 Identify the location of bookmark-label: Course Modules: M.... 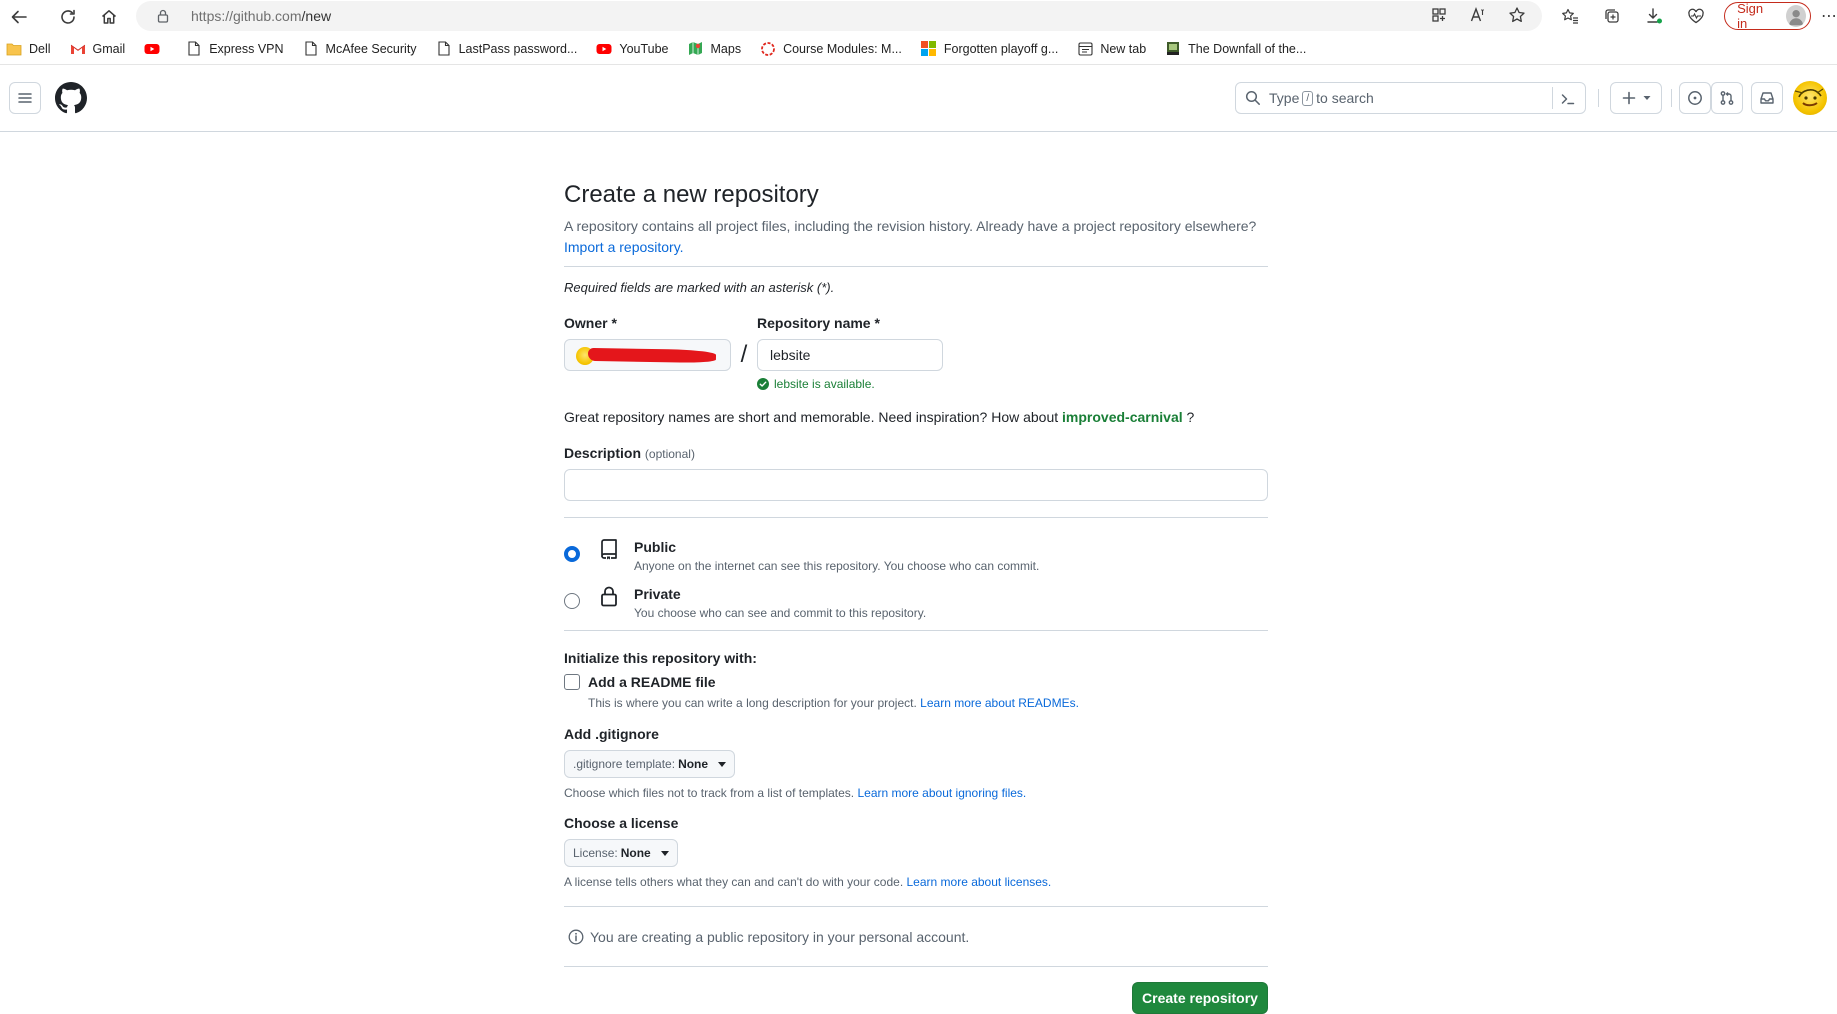
(842, 48).